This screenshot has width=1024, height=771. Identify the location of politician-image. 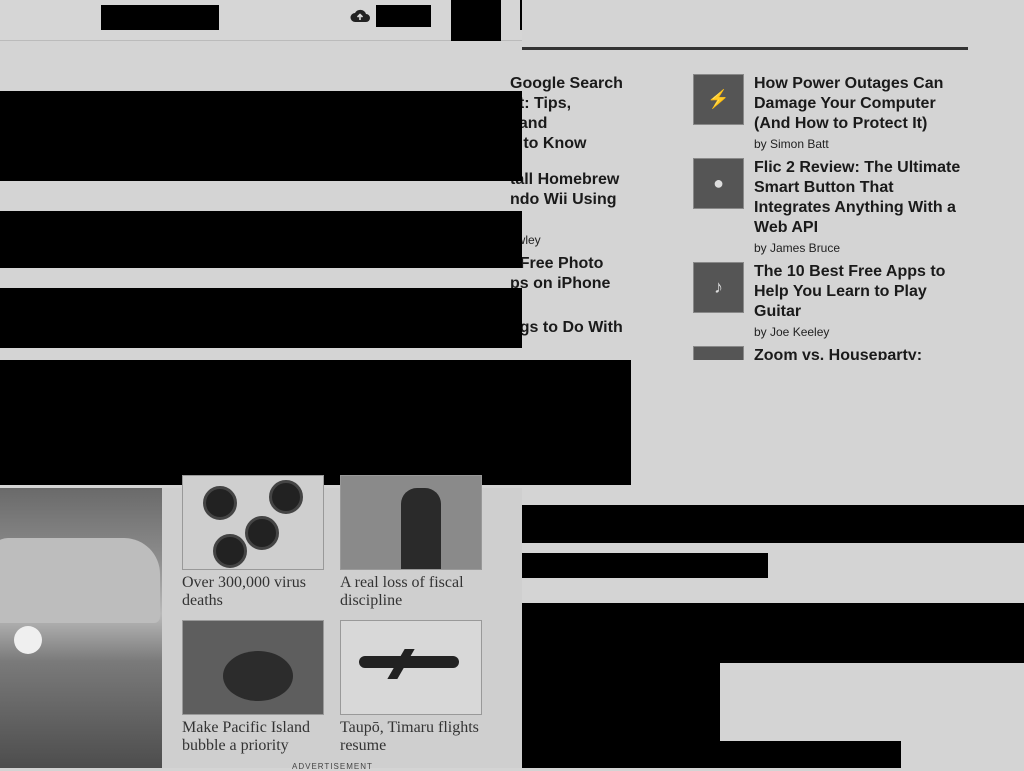
(411, 522).